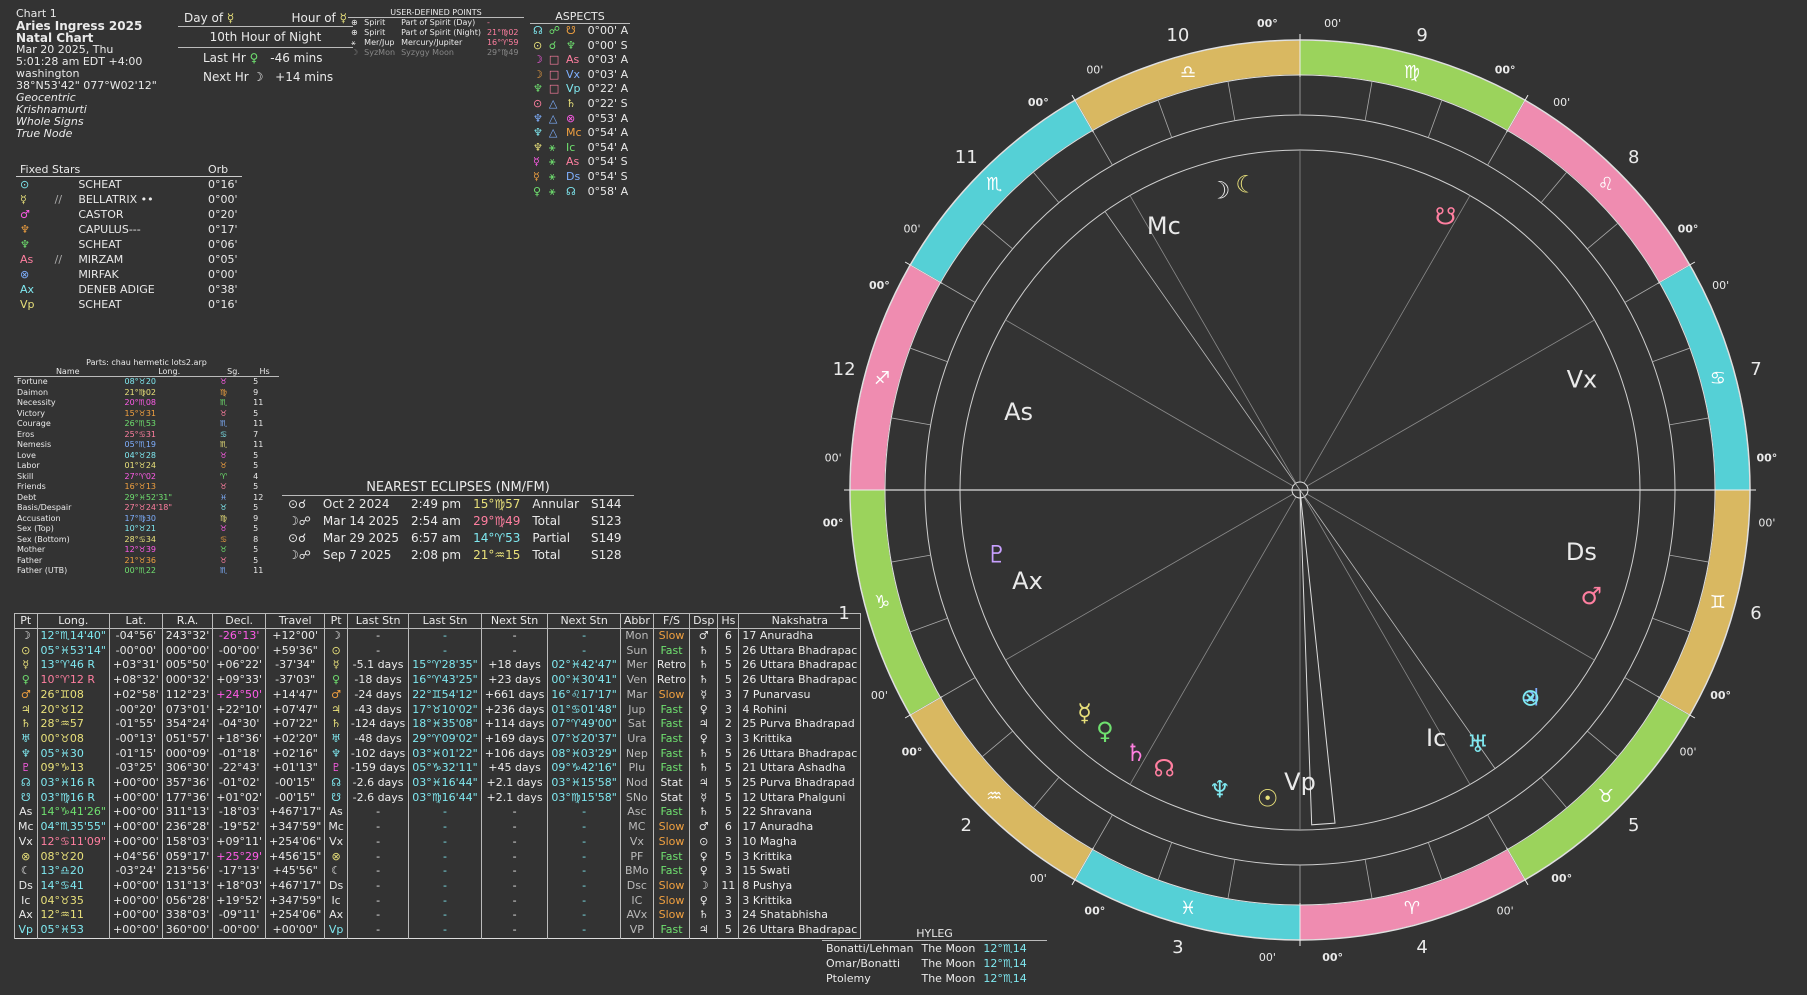  What do you see at coordinates (704, 842) in the screenshot?
I see `planet-cell: ⊙` at bounding box center [704, 842].